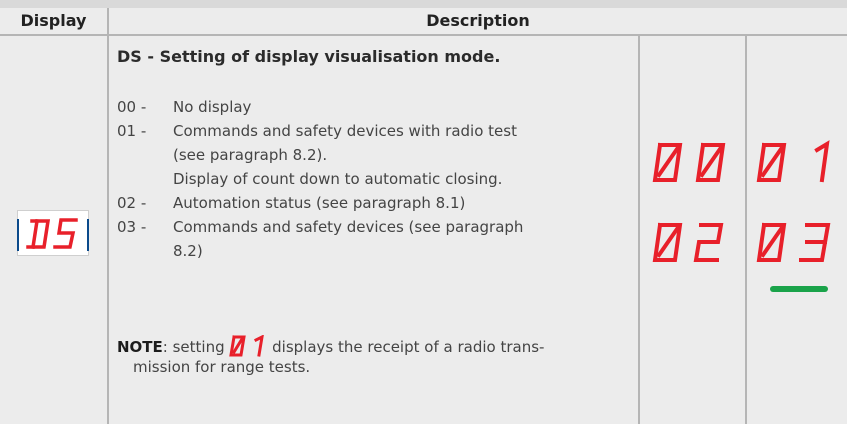 The image size is (847, 424). Describe the element at coordinates (222, 367) in the screenshot. I see `note-continuation: mission for range tests.` at that location.